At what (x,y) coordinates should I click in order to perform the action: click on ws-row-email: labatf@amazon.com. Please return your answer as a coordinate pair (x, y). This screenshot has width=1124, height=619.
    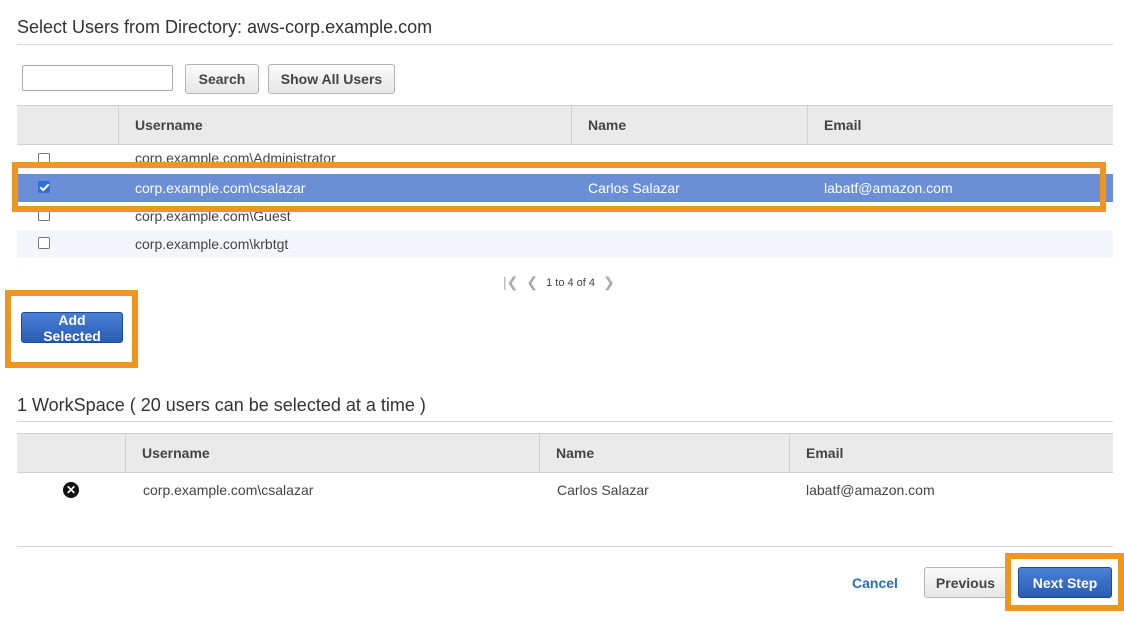
    Looking at the image, I should click on (870, 490).